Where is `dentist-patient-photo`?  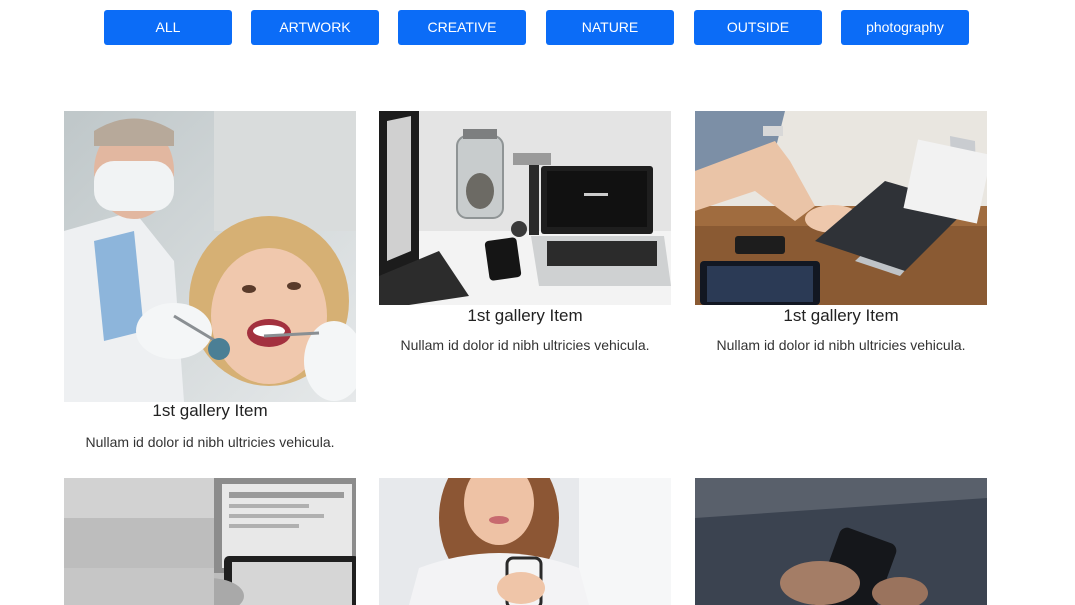
dentist-patient-photo is located at coordinates (210, 256).